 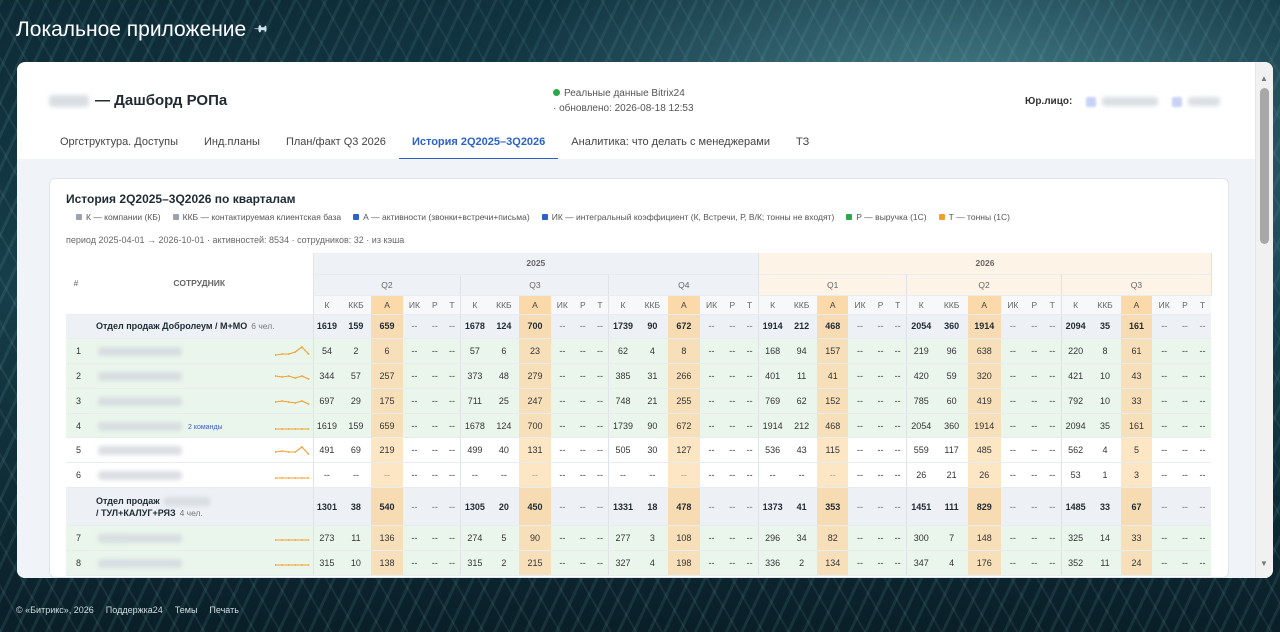 I want to click on scroll-down-icon: ▼, so click(x=1264, y=563).